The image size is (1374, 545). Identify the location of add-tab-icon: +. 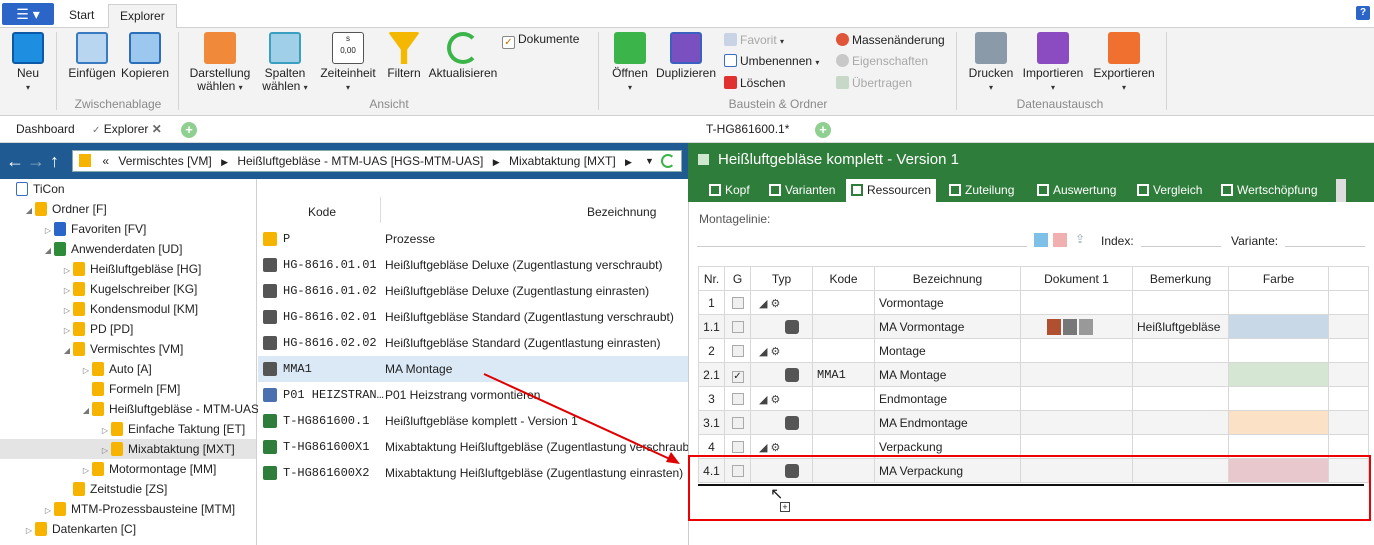
(189, 130).